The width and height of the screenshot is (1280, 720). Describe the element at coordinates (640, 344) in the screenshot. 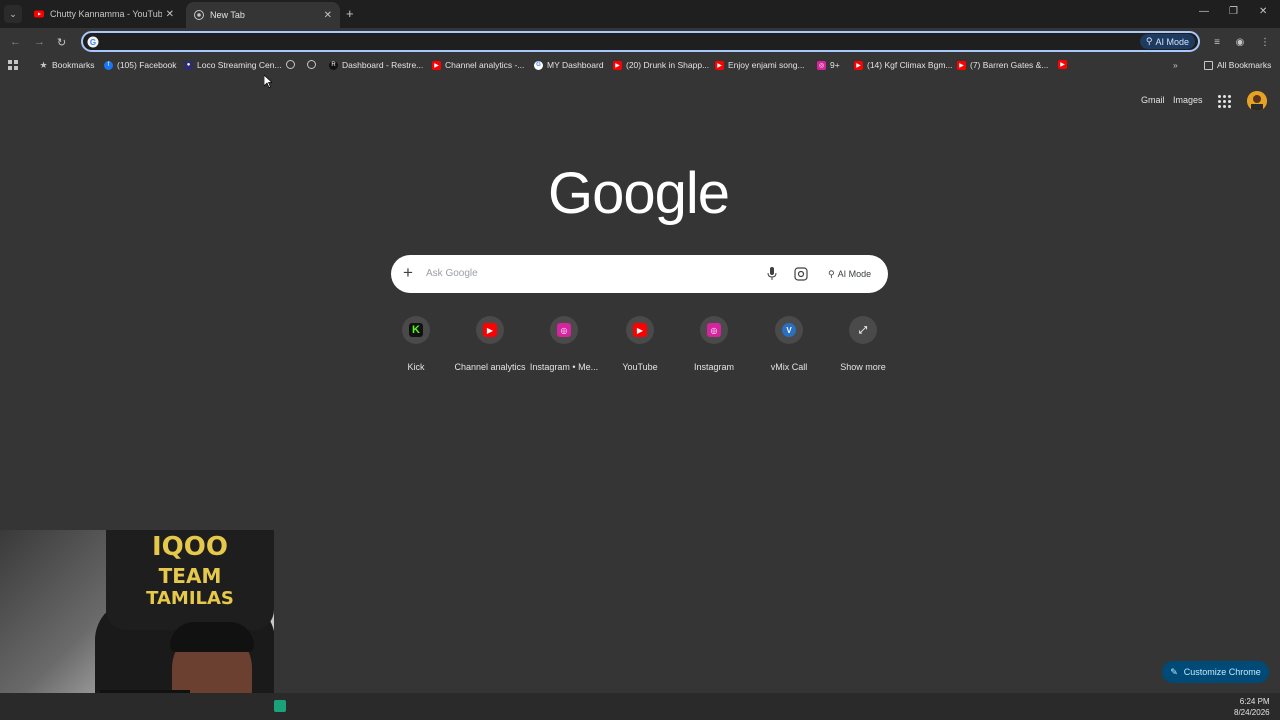

I see `shortcut-youtube: ▶ YouTube` at that location.